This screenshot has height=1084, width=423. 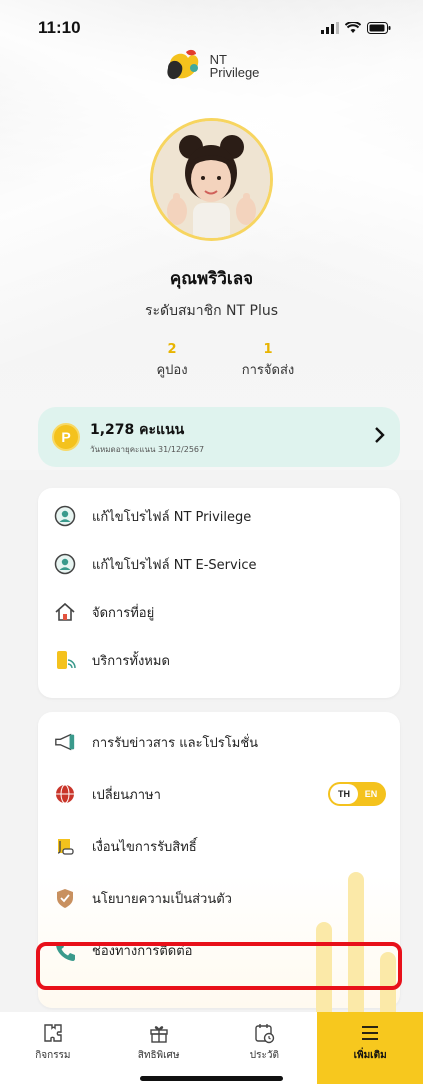 What do you see at coordinates (268, 349) in the screenshot?
I see `stat-delivery-value: 1` at bounding box center [268, 349].